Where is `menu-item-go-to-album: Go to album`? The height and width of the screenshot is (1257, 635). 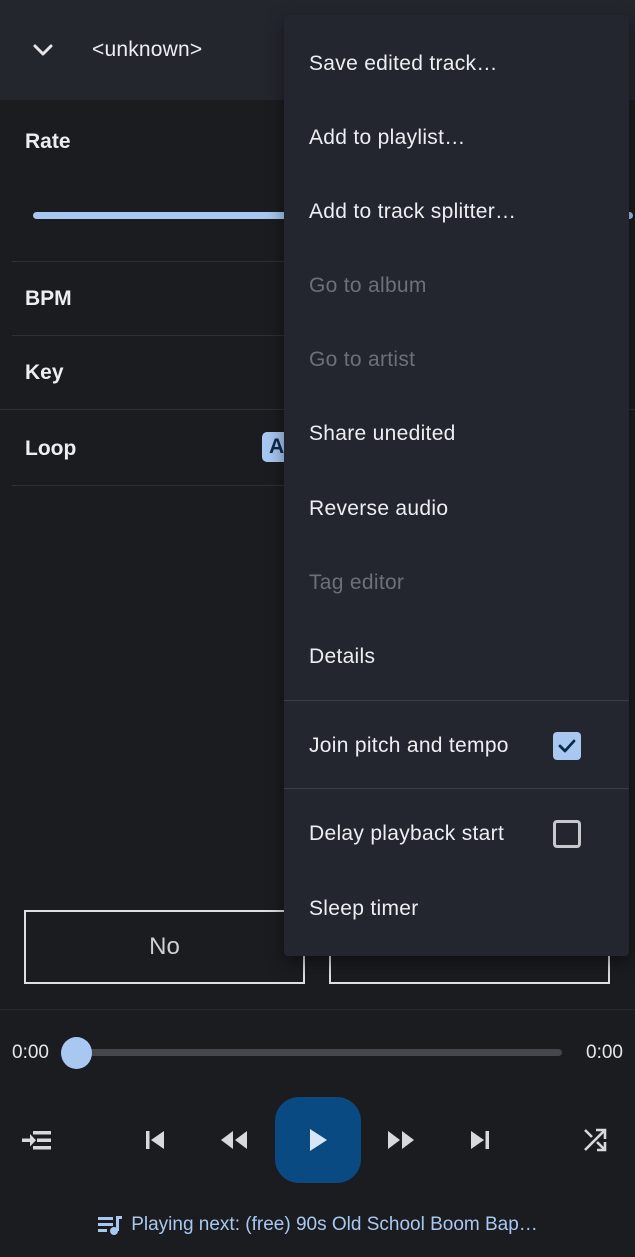 menu-item-go-to-album: Go to album is located at coordinates (368, 285).